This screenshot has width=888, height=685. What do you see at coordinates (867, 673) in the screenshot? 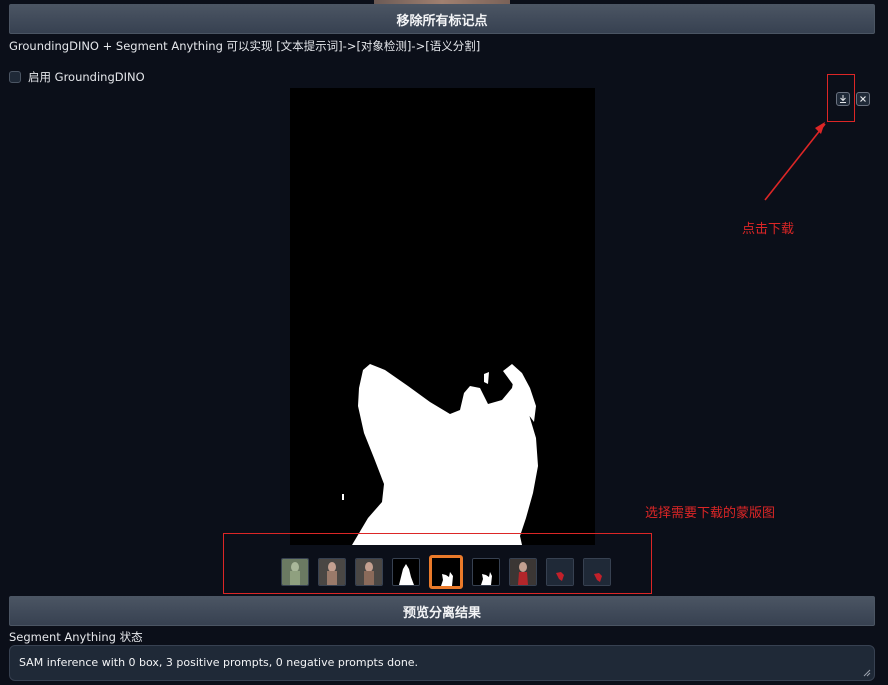
I see `resize-handle-icon` at bounding box center [867, 673].